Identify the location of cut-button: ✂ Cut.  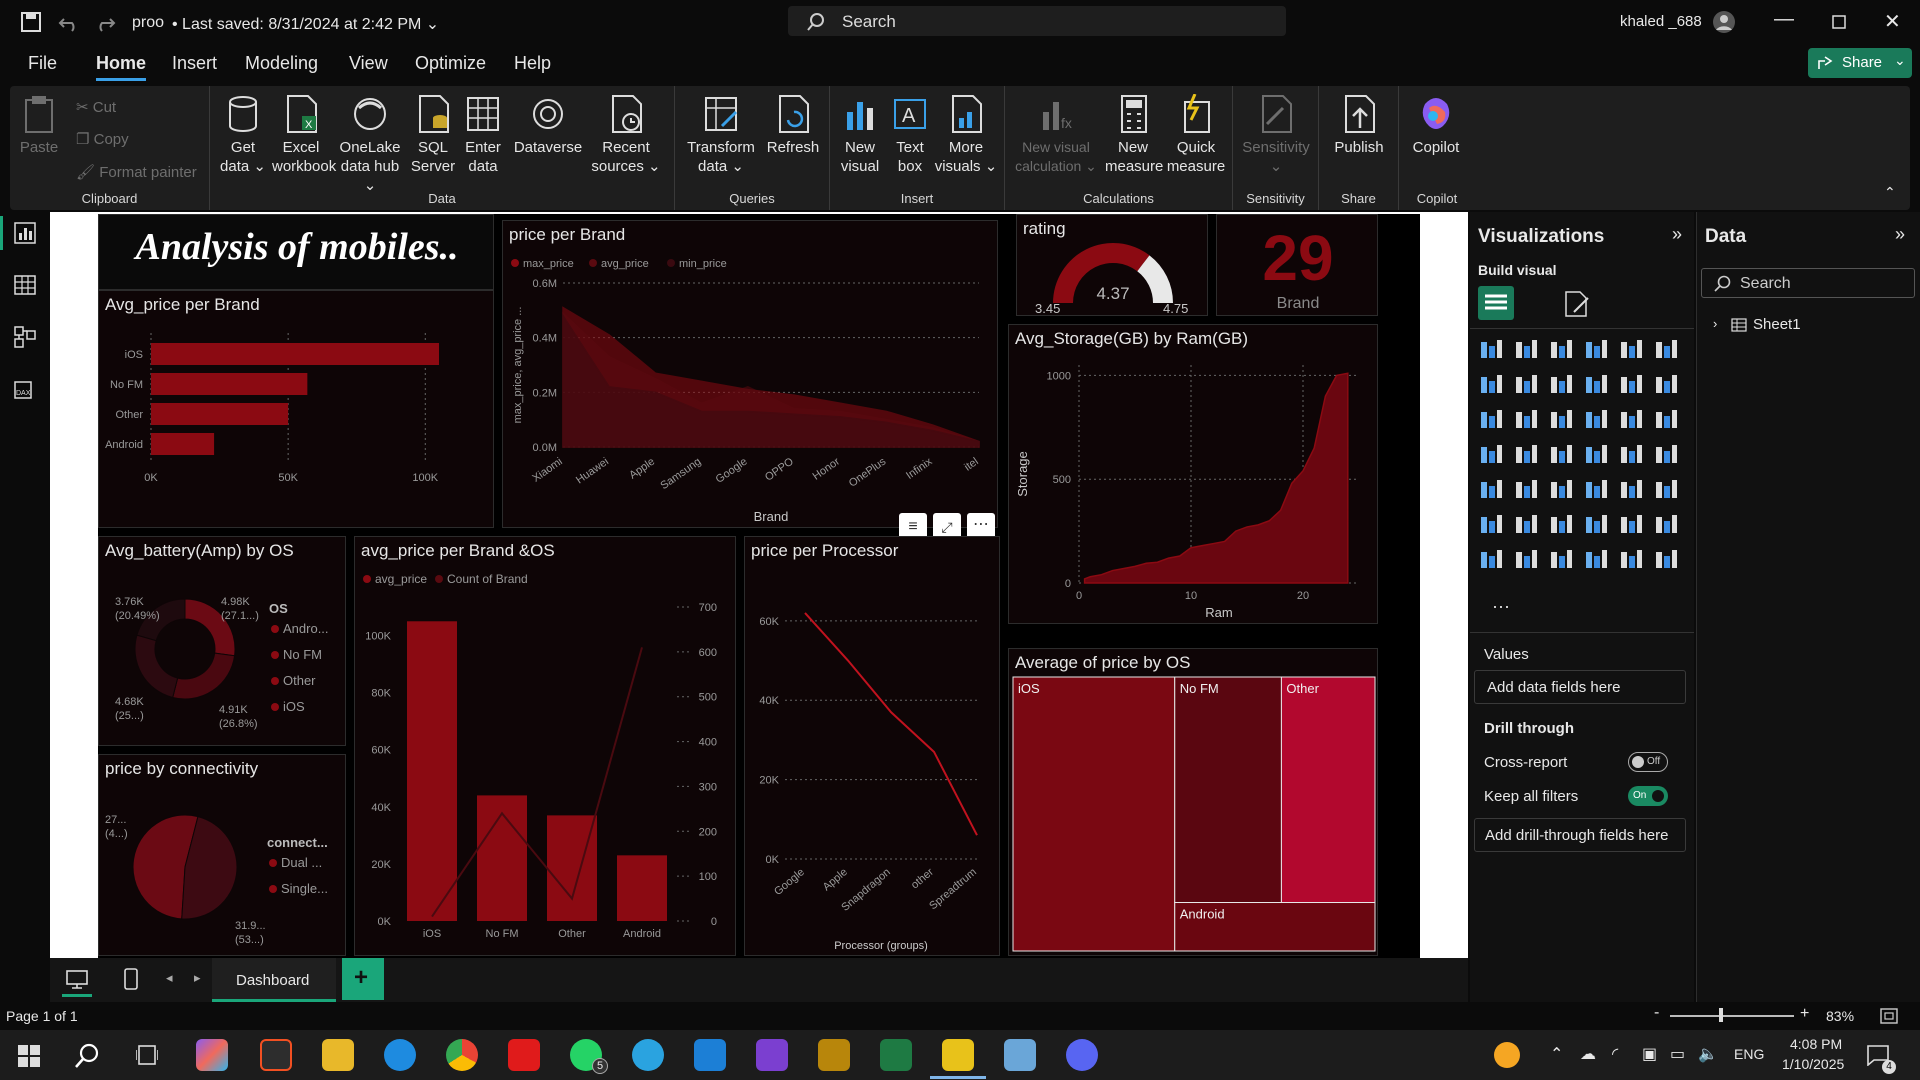
(96, 107).